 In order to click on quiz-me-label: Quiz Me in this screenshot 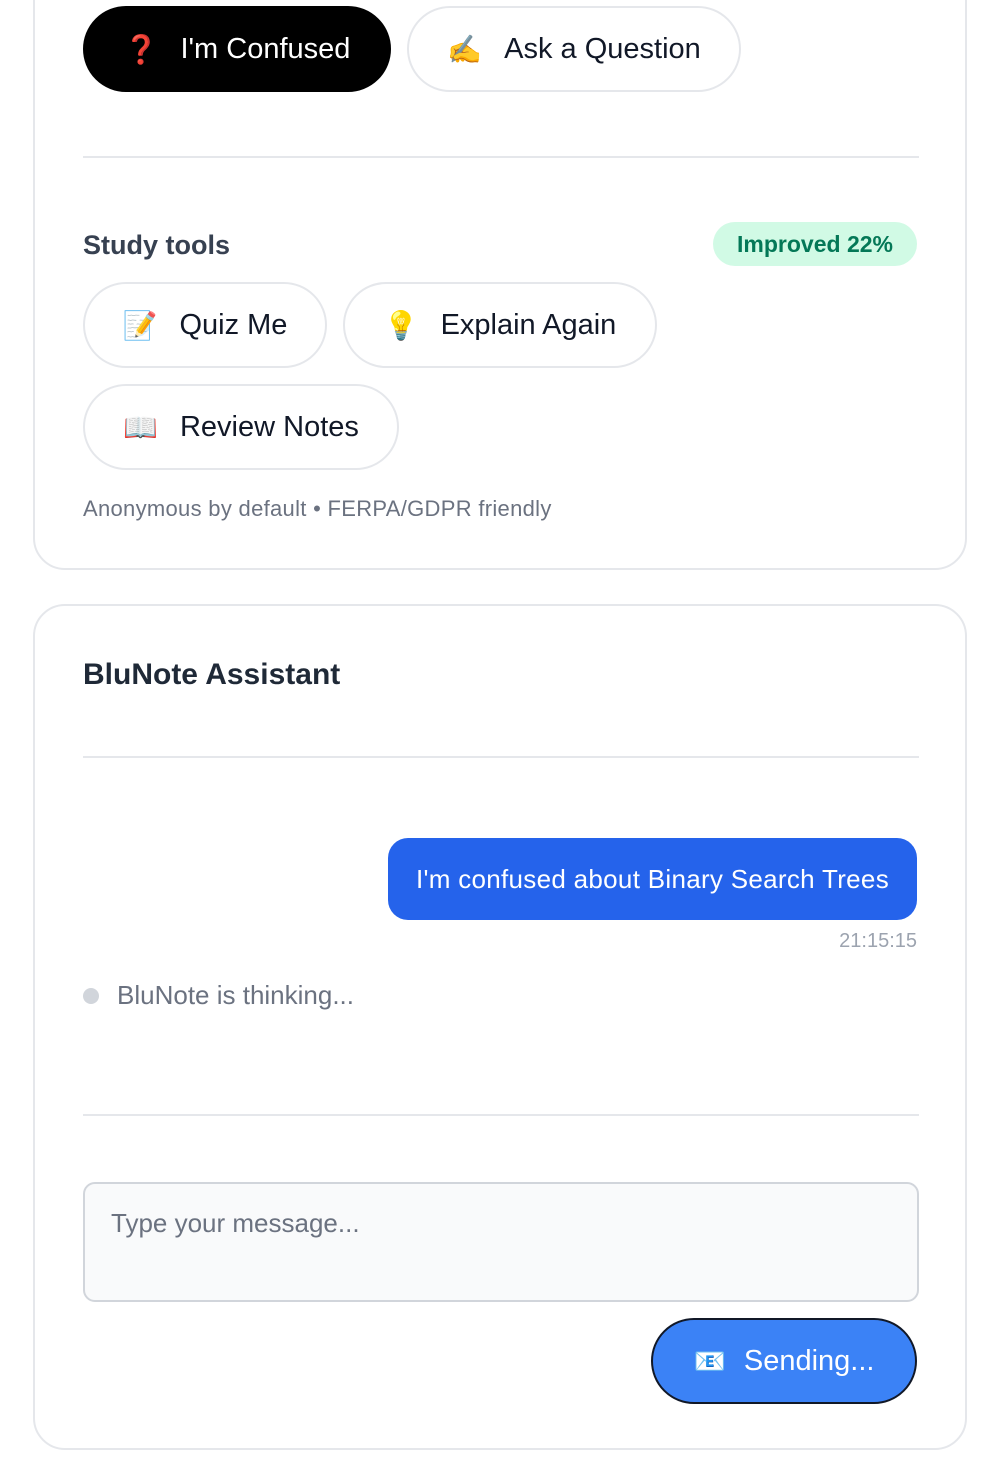, I will do `click(233, 324)`.